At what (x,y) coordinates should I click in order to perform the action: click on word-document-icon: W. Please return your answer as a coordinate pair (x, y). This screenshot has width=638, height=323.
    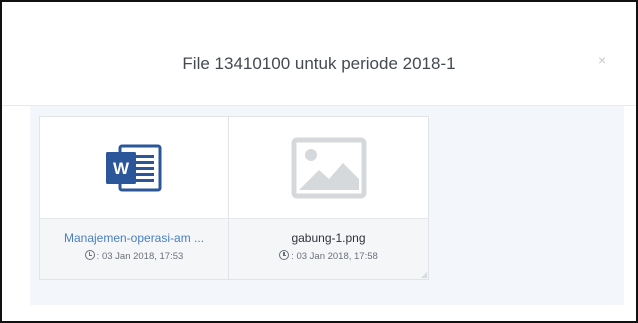
    Looking at the image, I should click on (134, 167).